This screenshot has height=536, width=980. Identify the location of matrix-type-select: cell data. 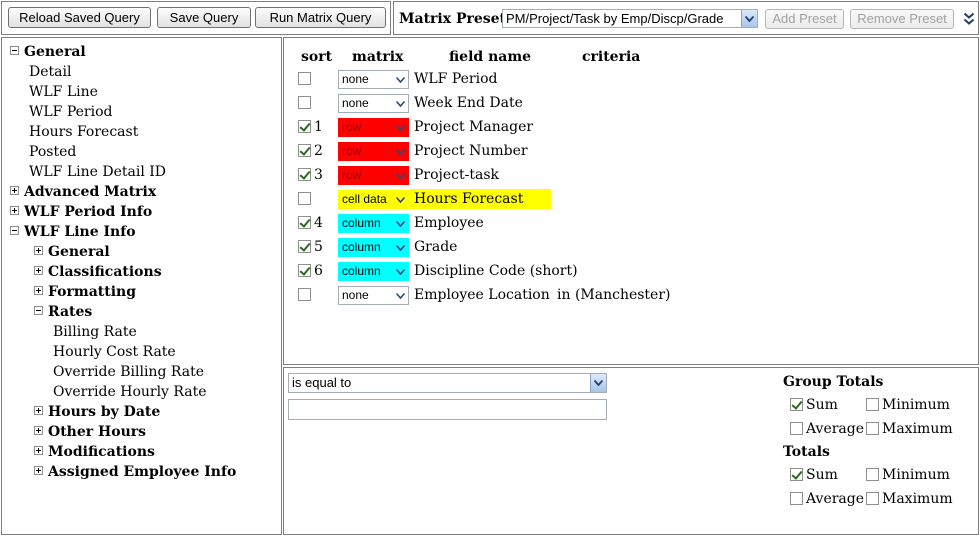
(373, 199).